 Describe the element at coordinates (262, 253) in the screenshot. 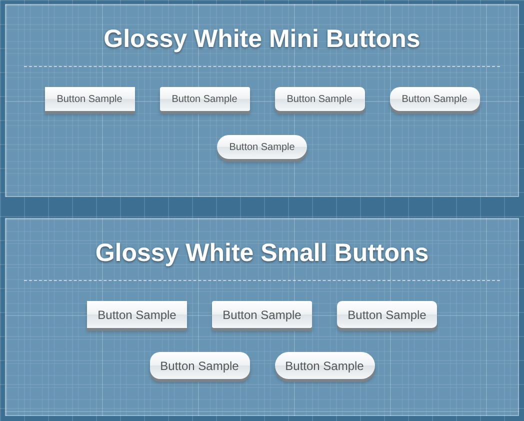

I see `panel-title: Glossy White Small Buttons` at that location.